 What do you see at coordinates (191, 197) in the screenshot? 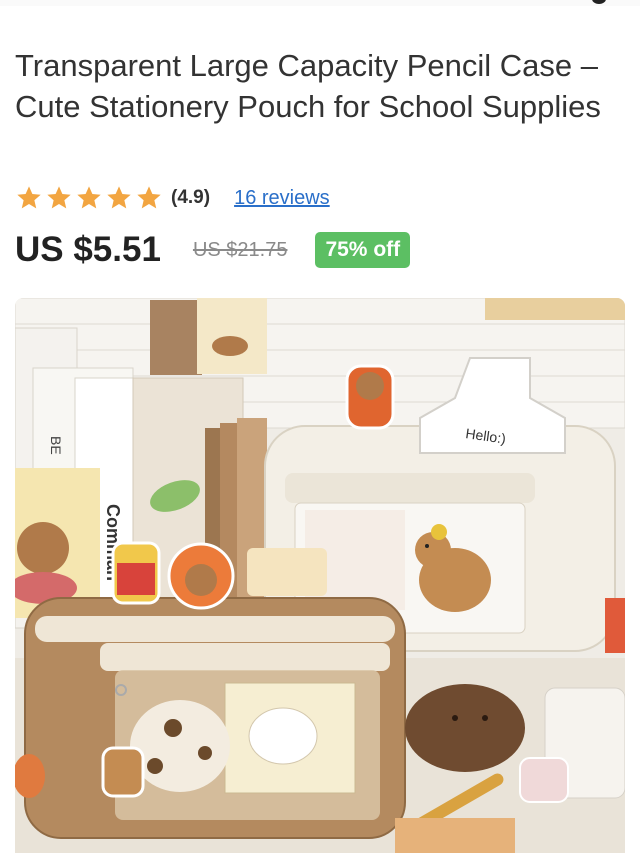
I see `rating-value: (4.9)` at bounding box center [191, 197].